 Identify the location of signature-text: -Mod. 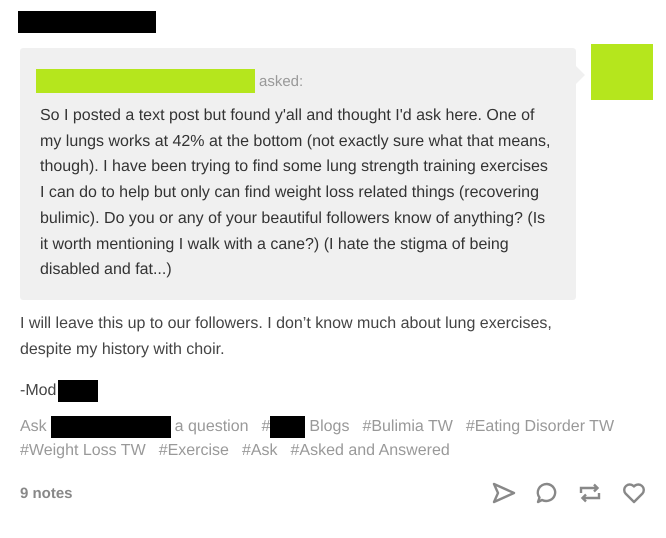
(38, 391).